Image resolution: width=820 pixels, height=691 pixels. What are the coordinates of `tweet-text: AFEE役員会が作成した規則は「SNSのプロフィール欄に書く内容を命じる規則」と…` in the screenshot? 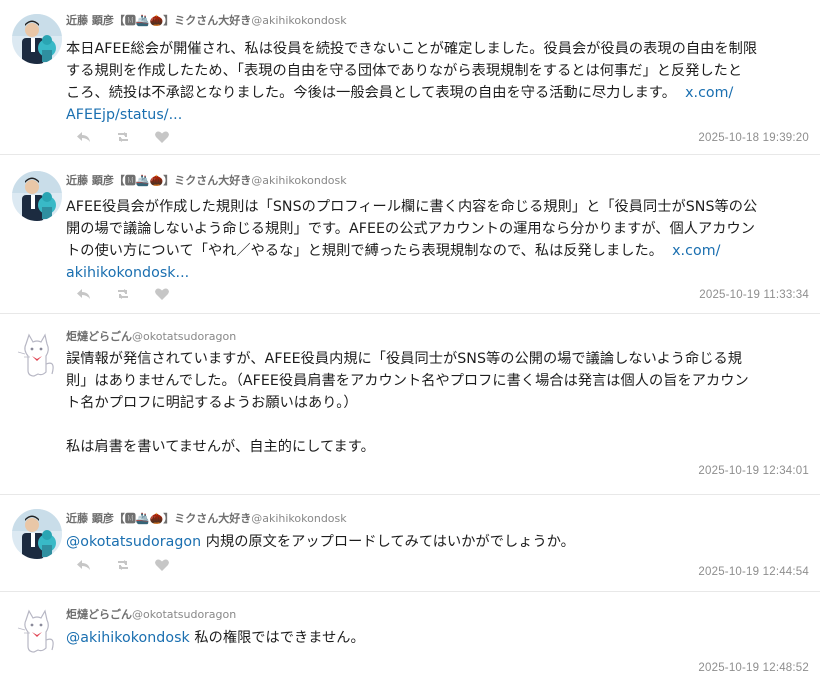 It's located at (436, 240).